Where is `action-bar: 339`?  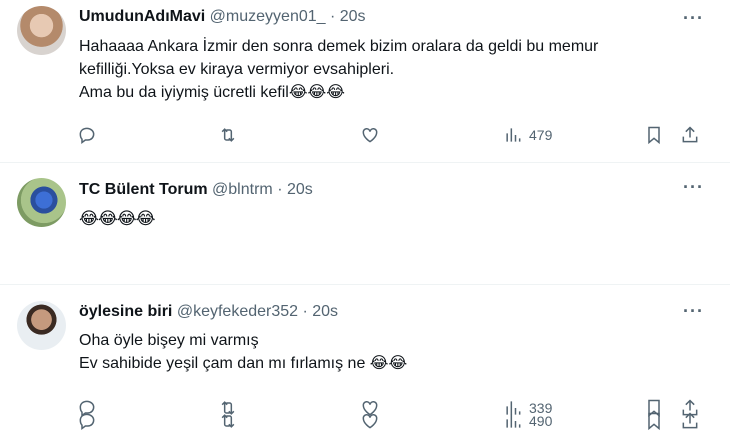 action-bar: 339 is located at coordinates (365, 408).